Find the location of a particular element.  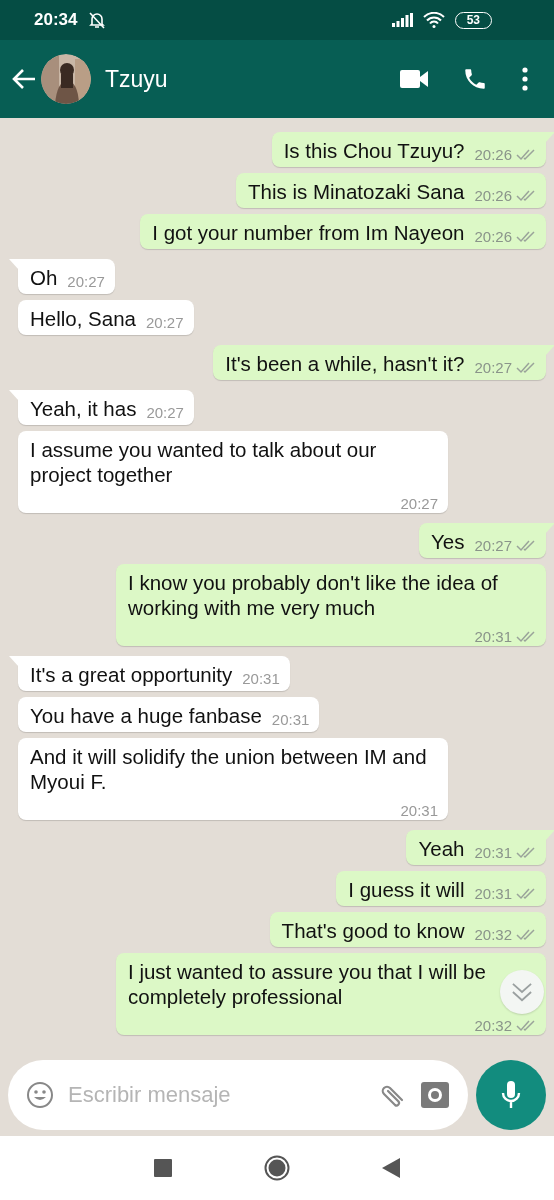

contact-name: Tzuyu is located at coordinates (136, 79).